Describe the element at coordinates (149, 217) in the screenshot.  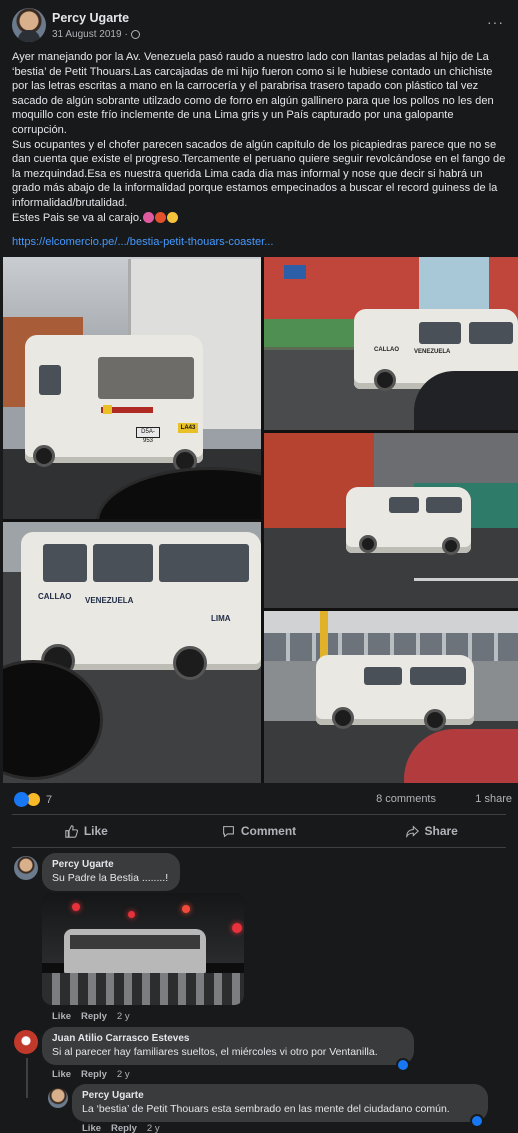
I see `dizzy-face-emoji-icon` at that location.